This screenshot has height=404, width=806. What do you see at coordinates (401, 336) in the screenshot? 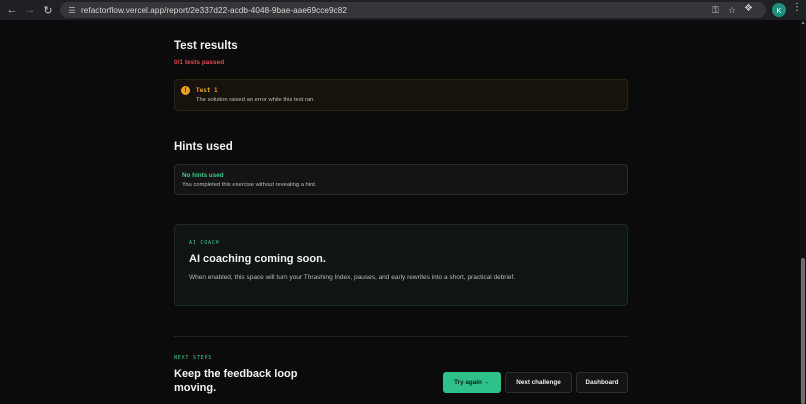
I see `section-divider` at bounding box center [401, 336].